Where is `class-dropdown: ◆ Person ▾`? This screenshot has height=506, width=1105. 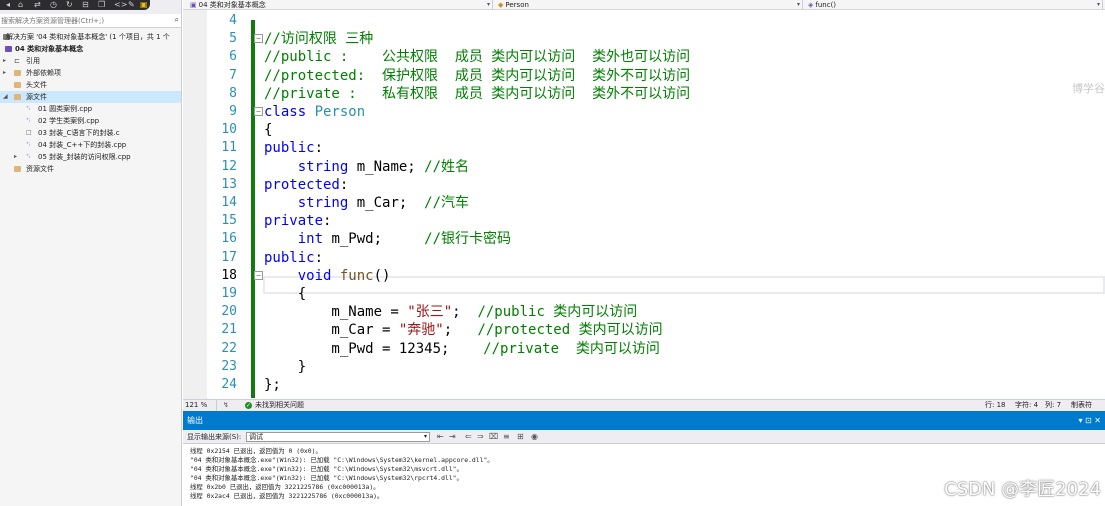 class-dropdown: ◆ Person ▾ is located at coordinates (649, 5).